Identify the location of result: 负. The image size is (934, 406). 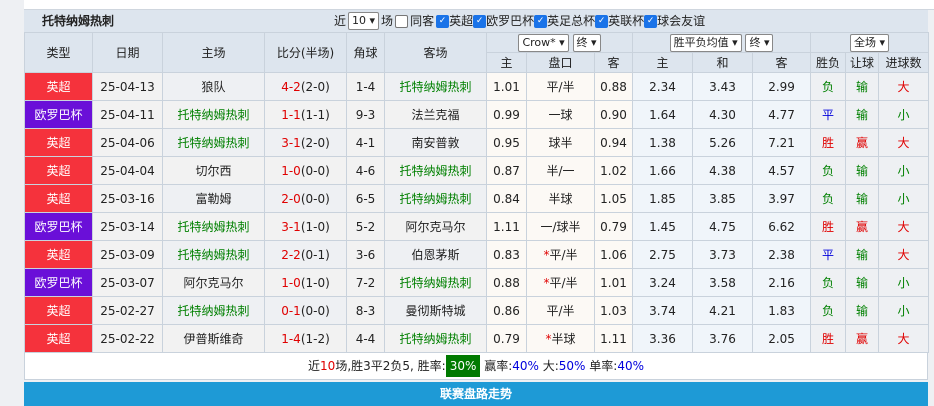
(828, 86).